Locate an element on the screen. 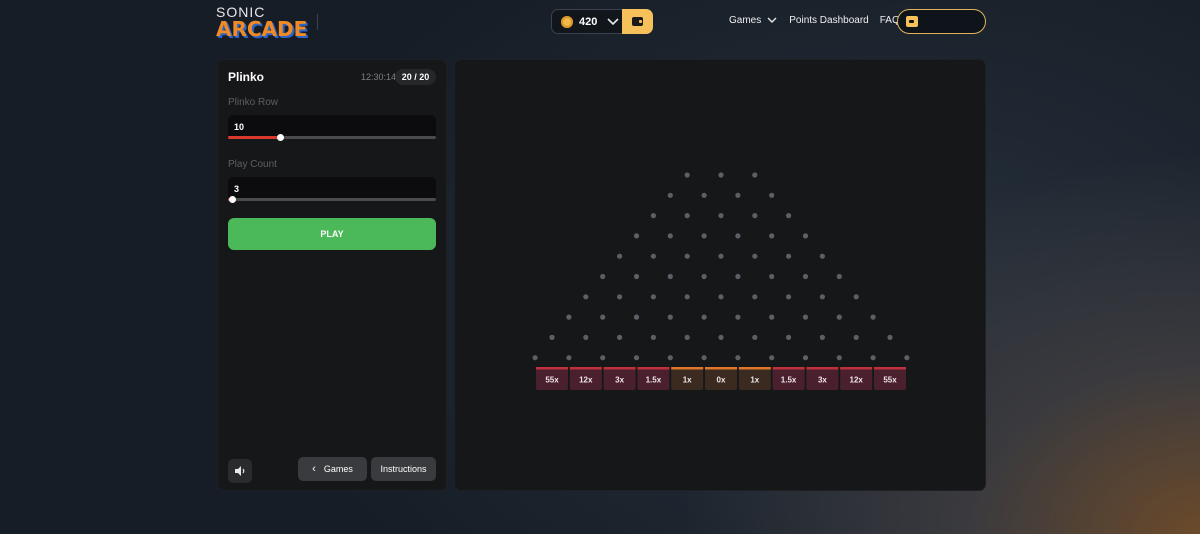 The width and height of the screenshot is (1200, 534). sound-toggle-button is located at coordinates (240, 471).